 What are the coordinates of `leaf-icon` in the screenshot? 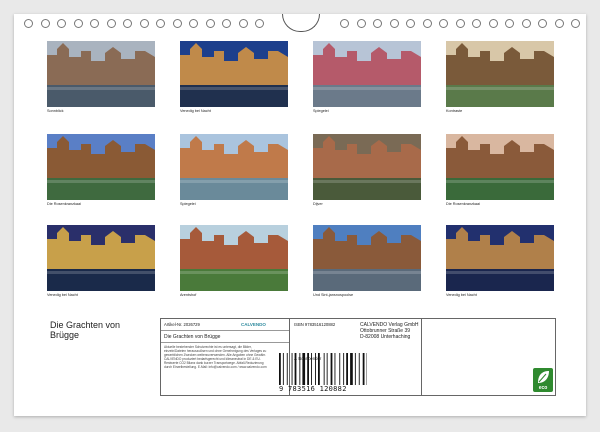 It's located at (543, 377).